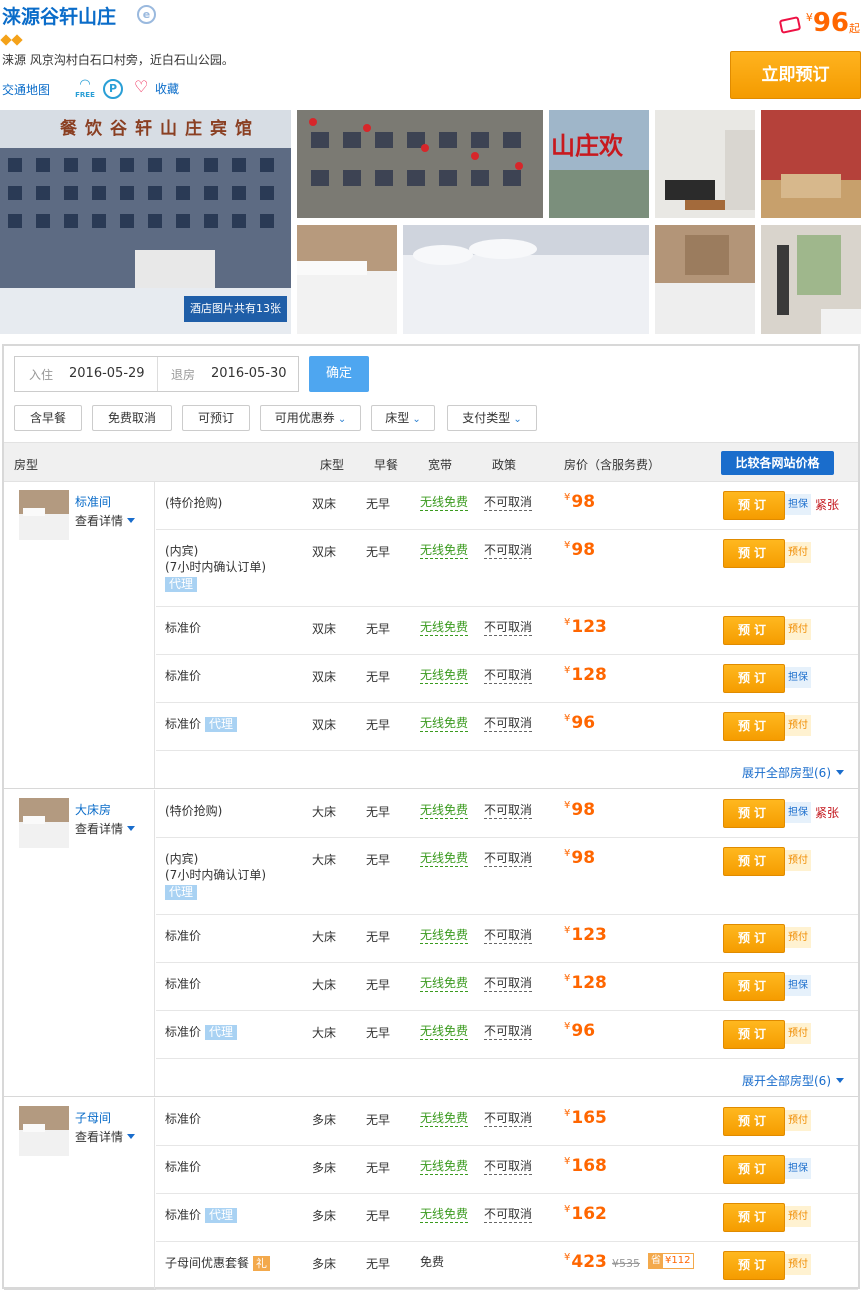 The width and height of the screenshot is (864, 1295). What do you see at coordinates (48, 418) in the screenshot?
I see `filter-1: 含早餐` at bounding box center [48, 418].